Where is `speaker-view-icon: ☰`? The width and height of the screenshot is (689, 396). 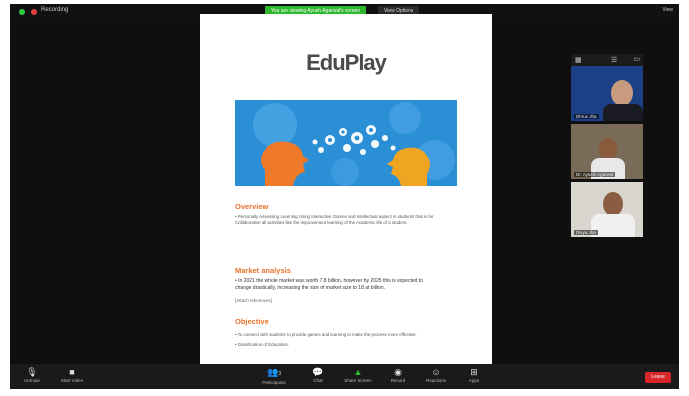
speaker-view-icon: ☰ is located at coordinates (614, 60).